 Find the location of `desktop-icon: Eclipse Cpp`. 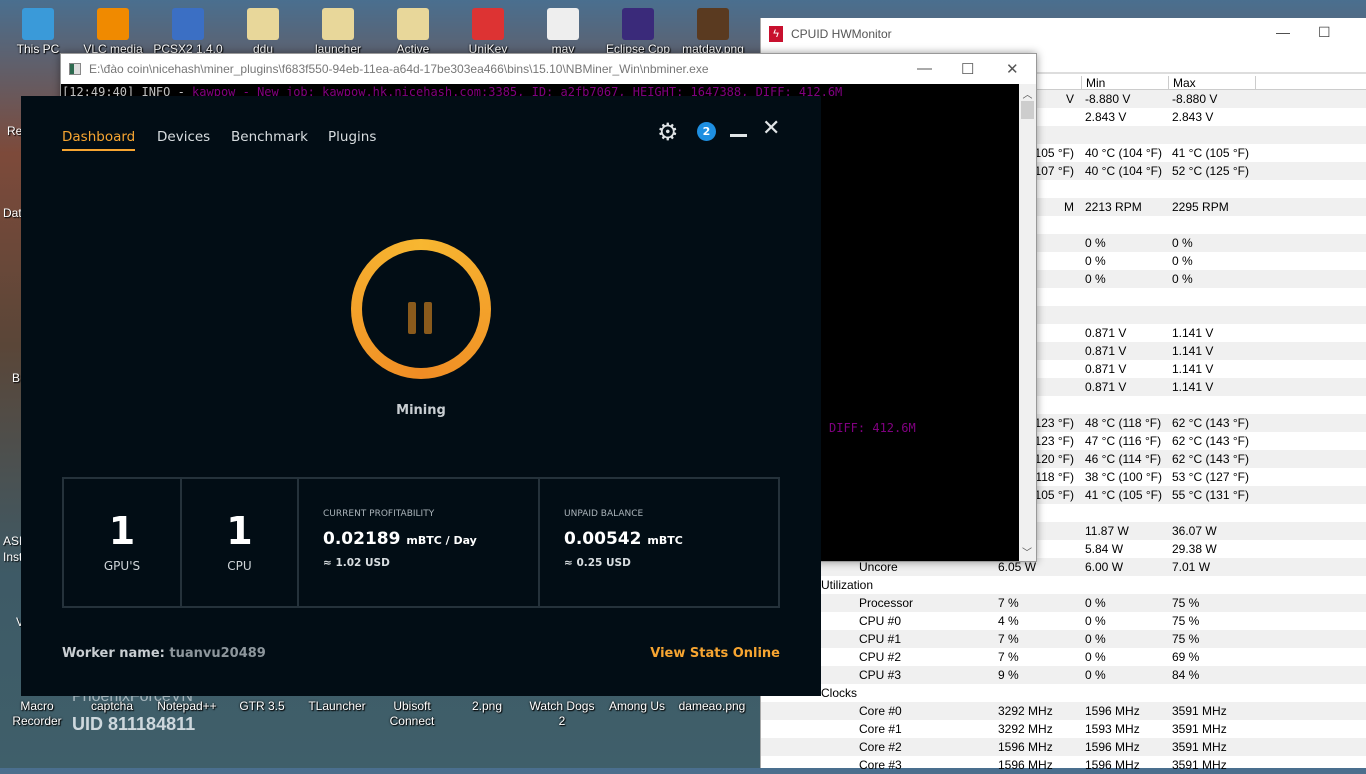

desktop-icon: Eclipse Cpp is located at coordinates (638, 28).